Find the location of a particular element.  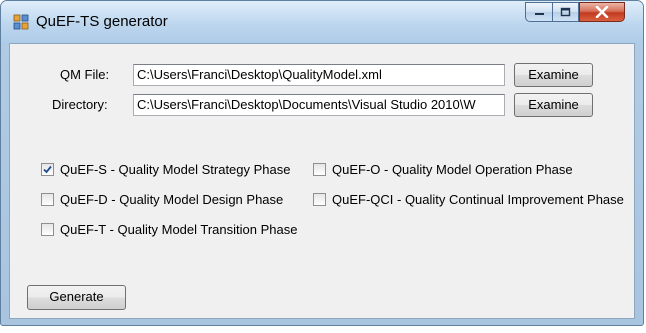

caption-buttons is located at coordinates (575, 13).